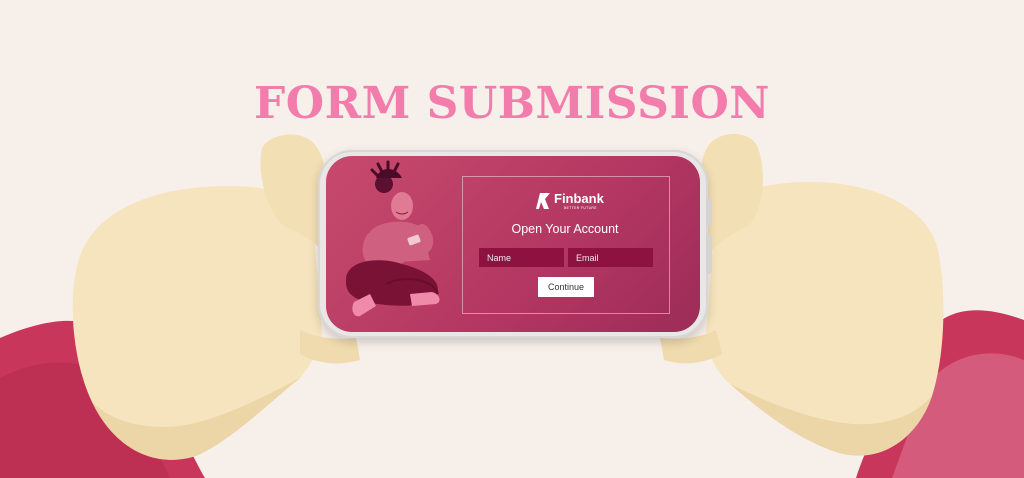 The width and height of the screenshot is (1024, 478). What do you see at coordinates (543, 201) in the screenshot?
I see `finbank-logo-icon` at bounding box center [543, 201].